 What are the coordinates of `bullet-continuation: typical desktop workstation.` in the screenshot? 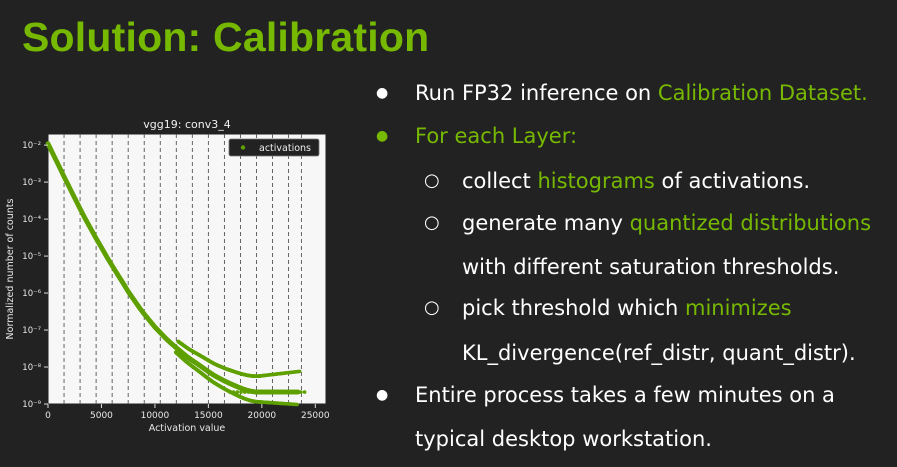 It's located at (563, 439).